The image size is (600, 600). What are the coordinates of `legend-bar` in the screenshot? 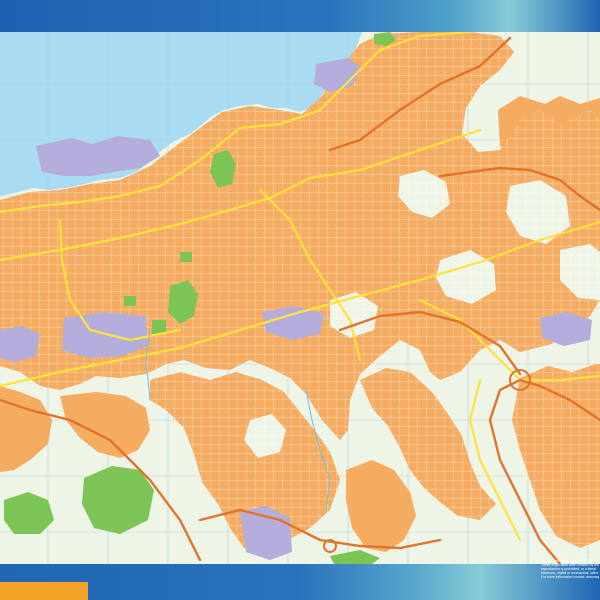 It's located at (44, 591).